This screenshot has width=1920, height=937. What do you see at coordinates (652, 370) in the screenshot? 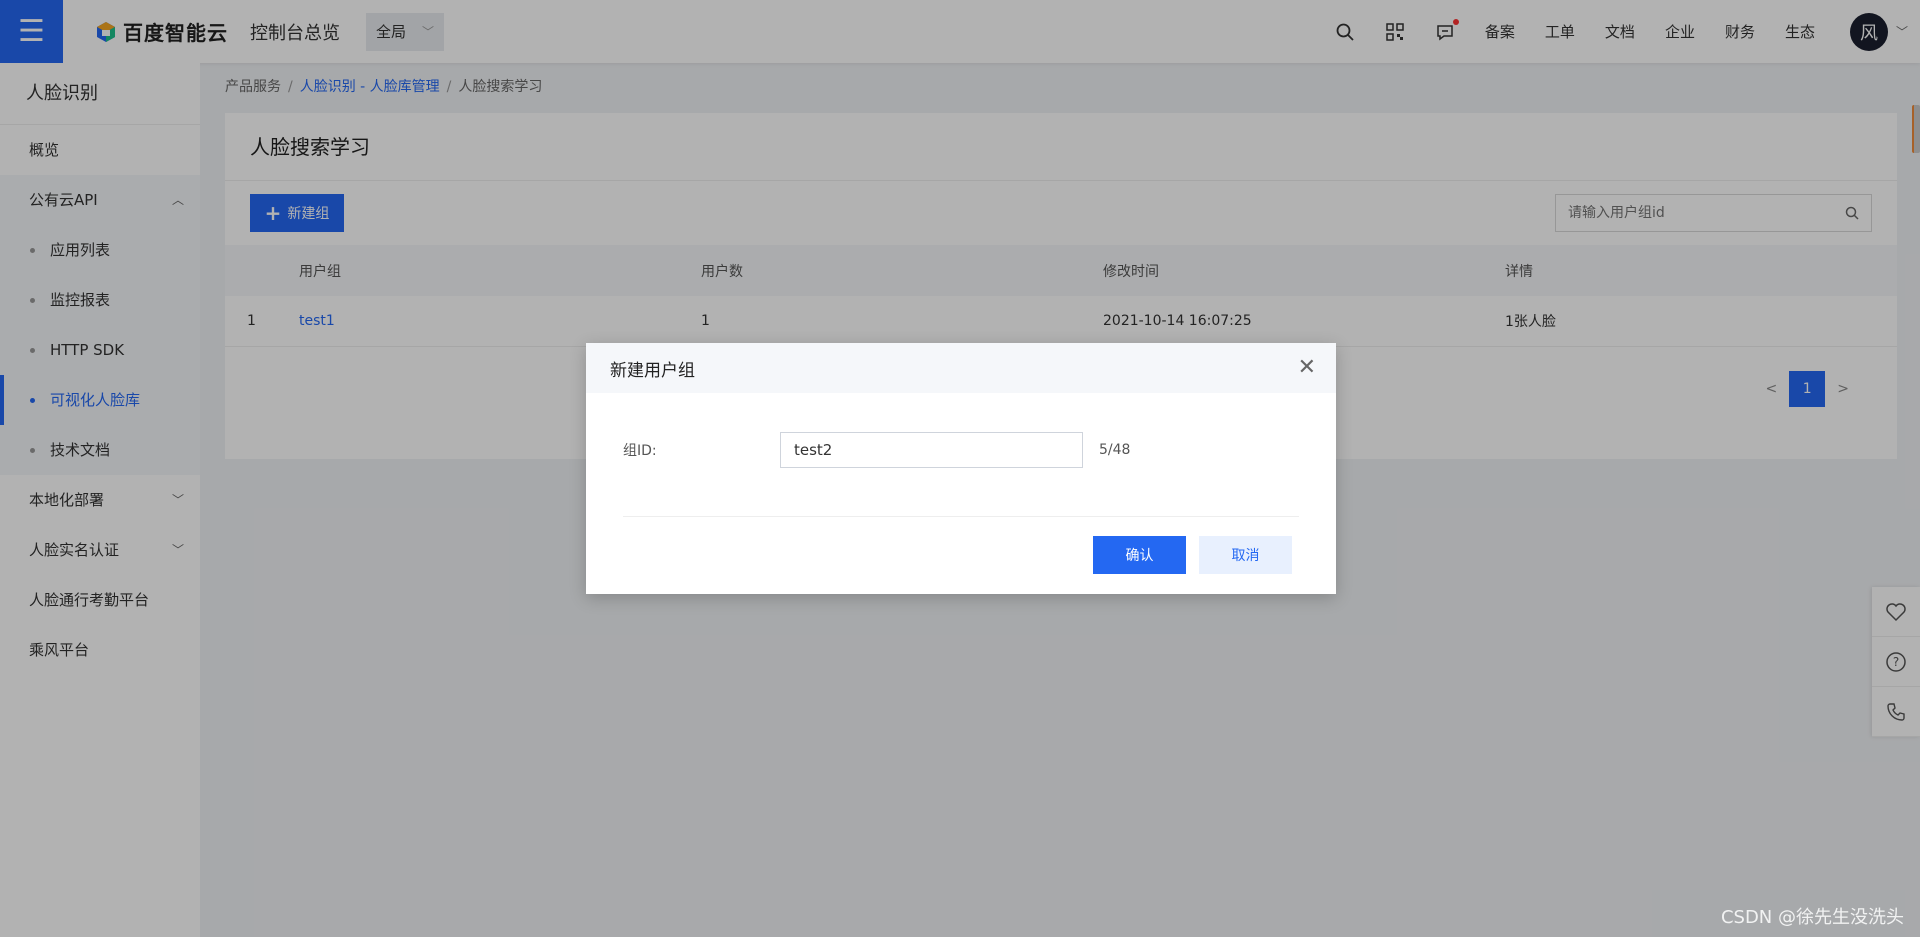
I see `dialog-title: 新建用户组` at bounding box center [652, 370].